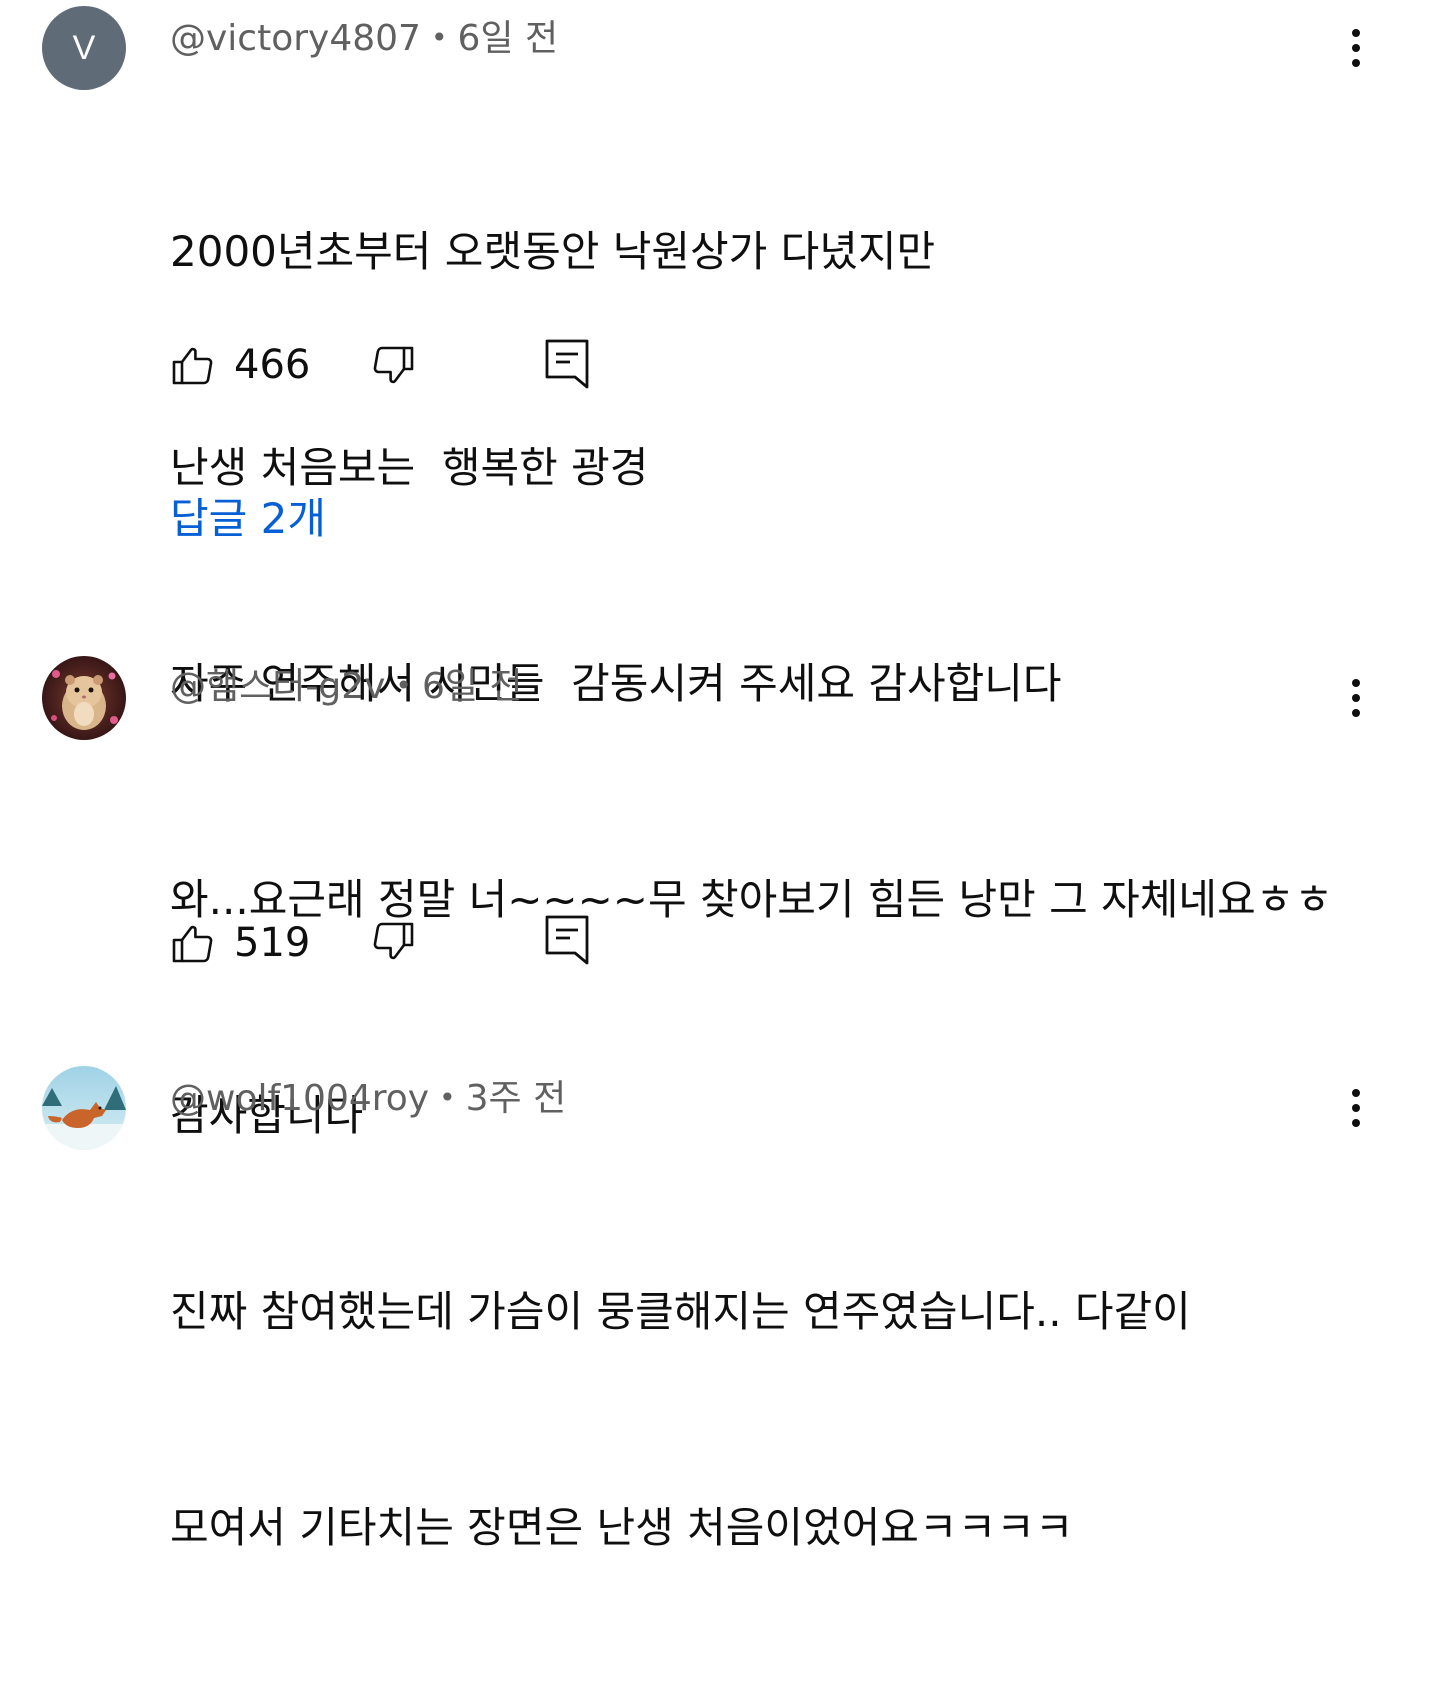 The height and width of the screenshot is (1708, 1440). I want to click on comment-meta: @햄스터-g2v • 6일 전, so click(346, 686).